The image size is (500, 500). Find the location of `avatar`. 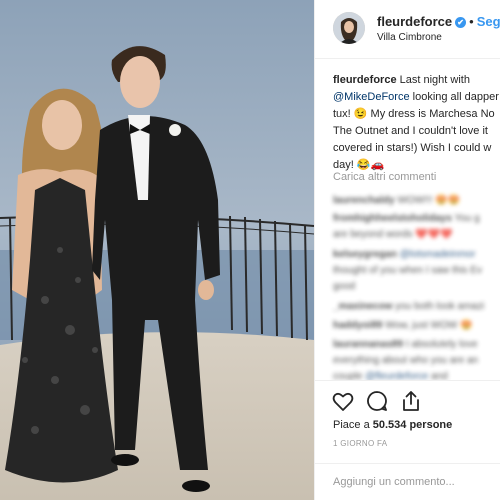

avatar is located at coordinates (349, 28).